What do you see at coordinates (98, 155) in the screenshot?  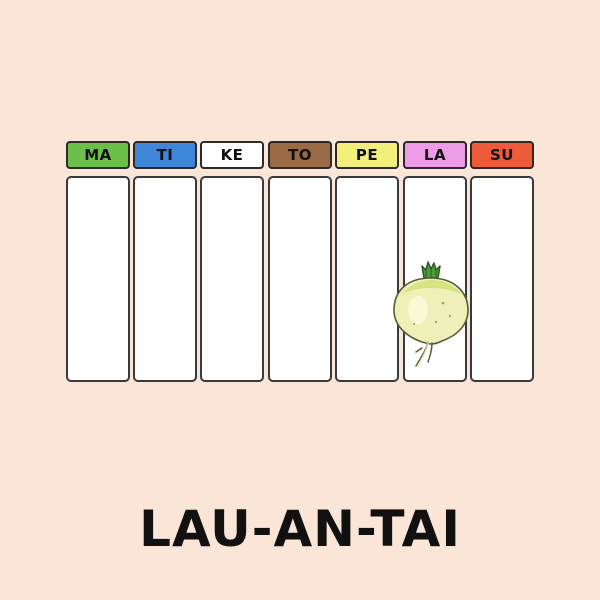 I see `day-tab-ma: MA` at bounding box center [98, 155].